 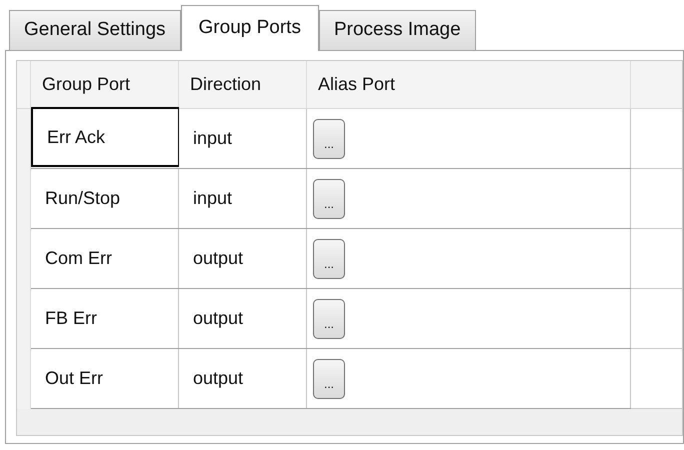 What do you see at coordinates (105, 258) in the screenshot?
I see `table-cell: Com Err` at bounding box center [105, 258].